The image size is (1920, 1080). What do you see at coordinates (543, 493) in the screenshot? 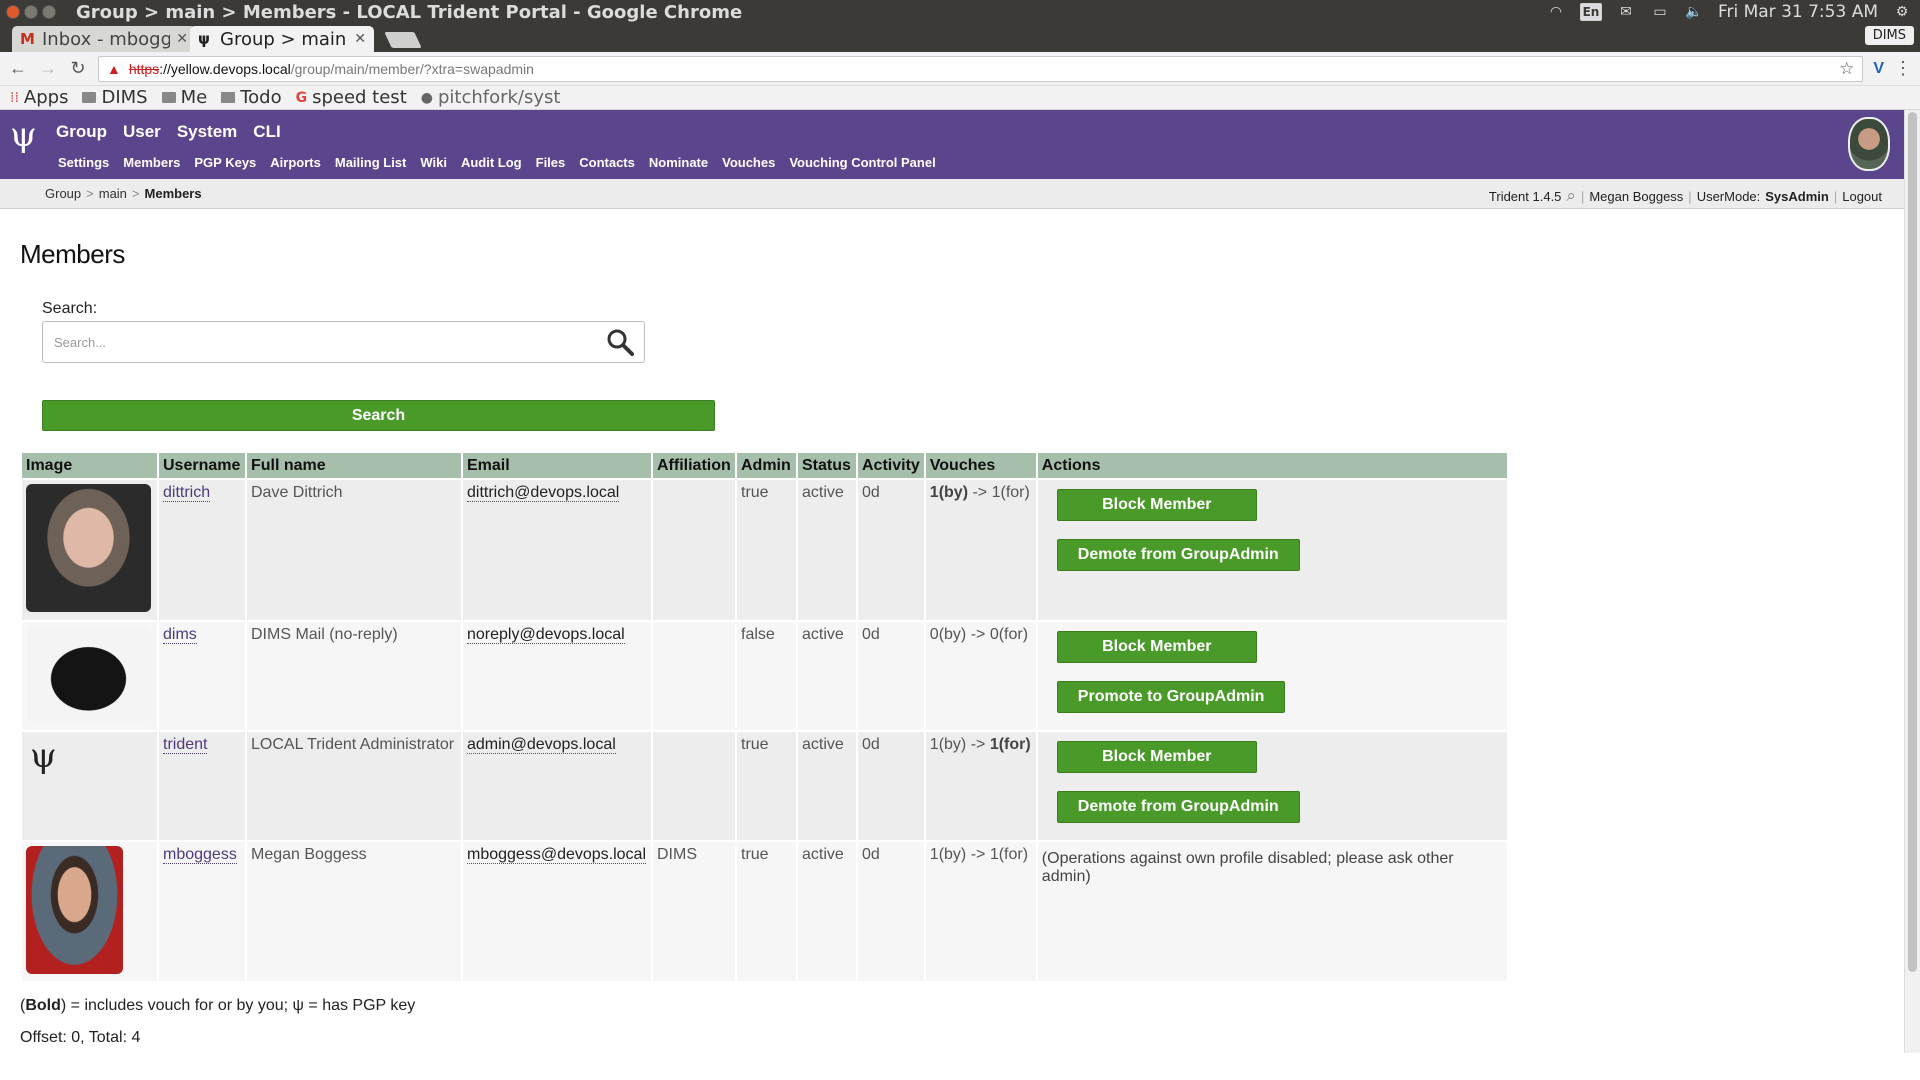
I see `email-link: dittrich@devops.local` at bounding box center [543, 493].